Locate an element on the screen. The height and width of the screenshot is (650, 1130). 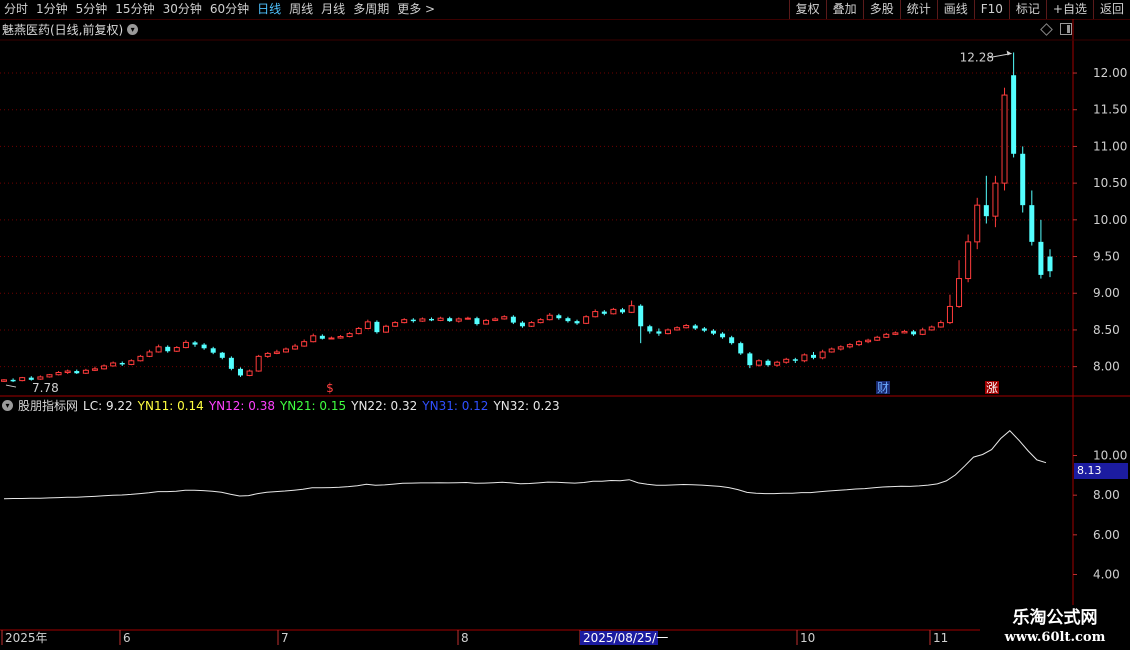
date-axis-label: 2025年 is located at coordinates (26, 638).